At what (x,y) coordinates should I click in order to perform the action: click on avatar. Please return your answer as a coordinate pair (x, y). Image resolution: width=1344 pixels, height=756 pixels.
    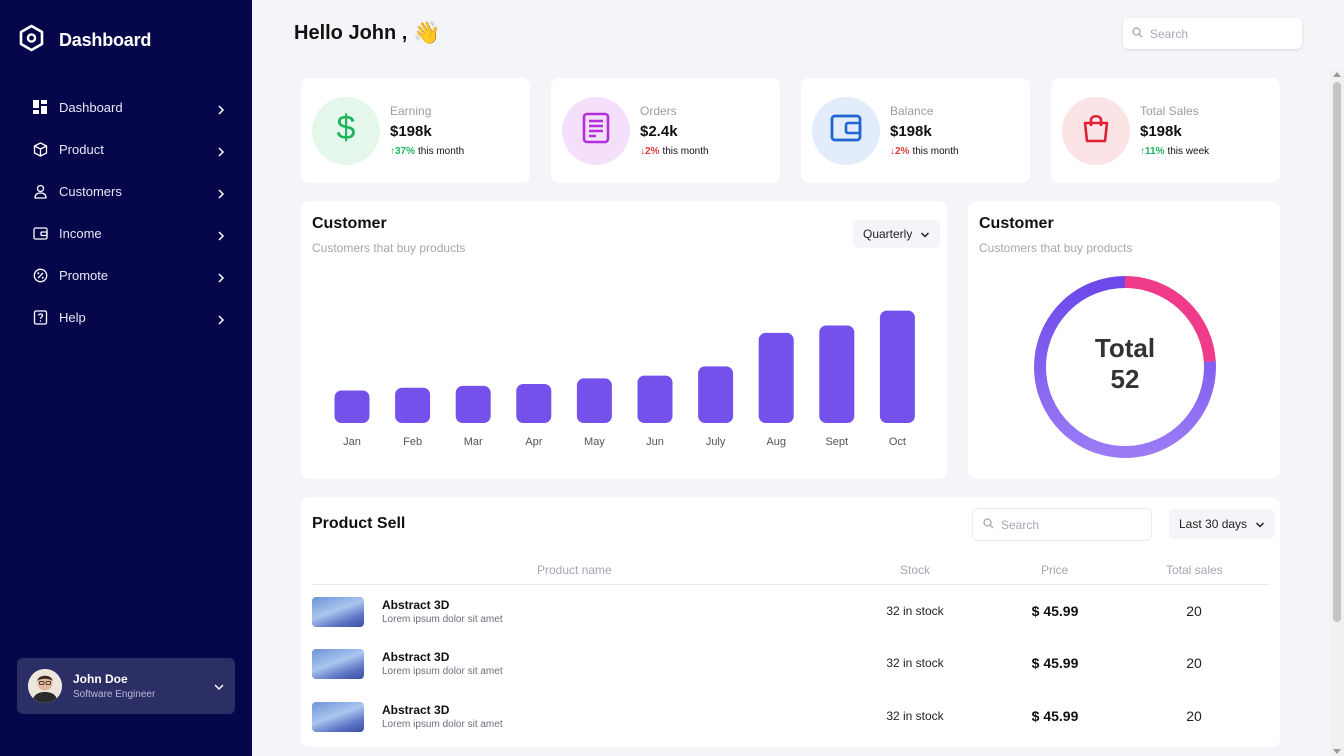
    Looking at the image, I should click on (45, 686).